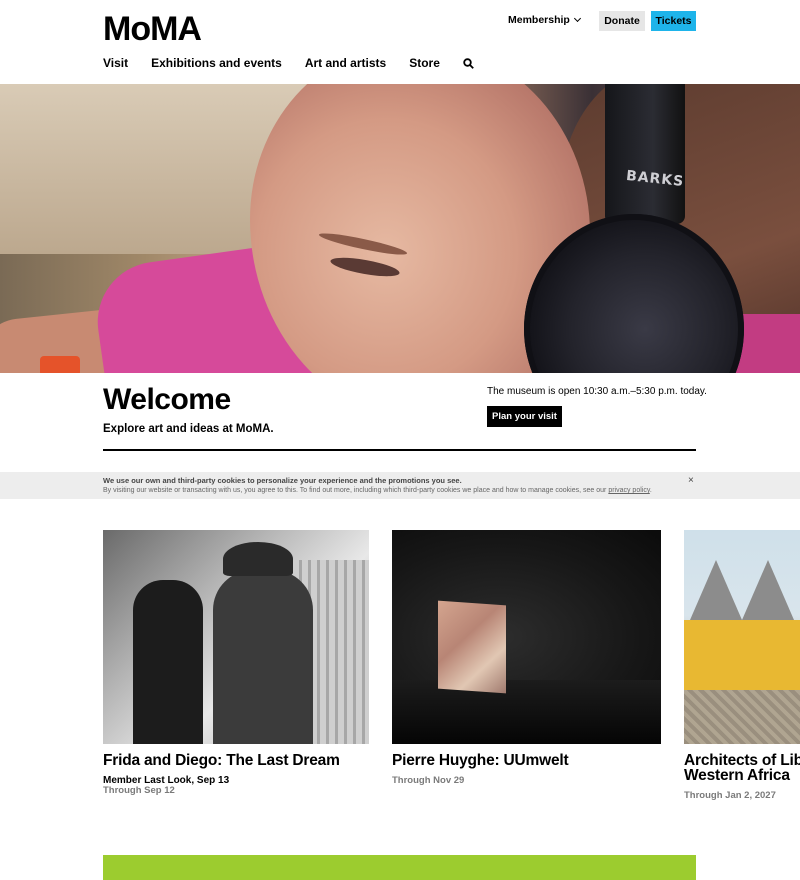 The image size is (800, 880). I want to click on promo-banner, so click(399, 867).